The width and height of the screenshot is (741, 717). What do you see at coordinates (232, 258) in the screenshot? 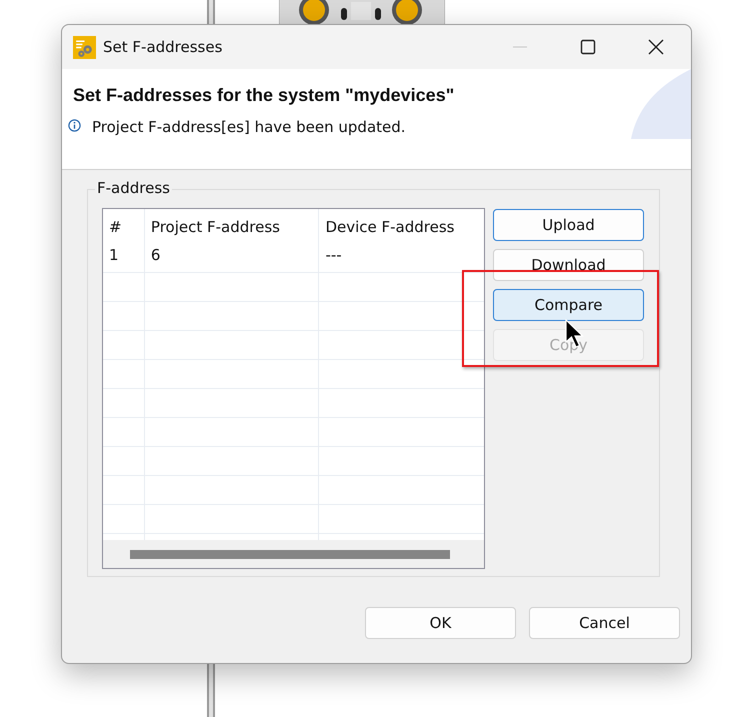
I see `table-cell: 6` at bounding box center [232, 258].